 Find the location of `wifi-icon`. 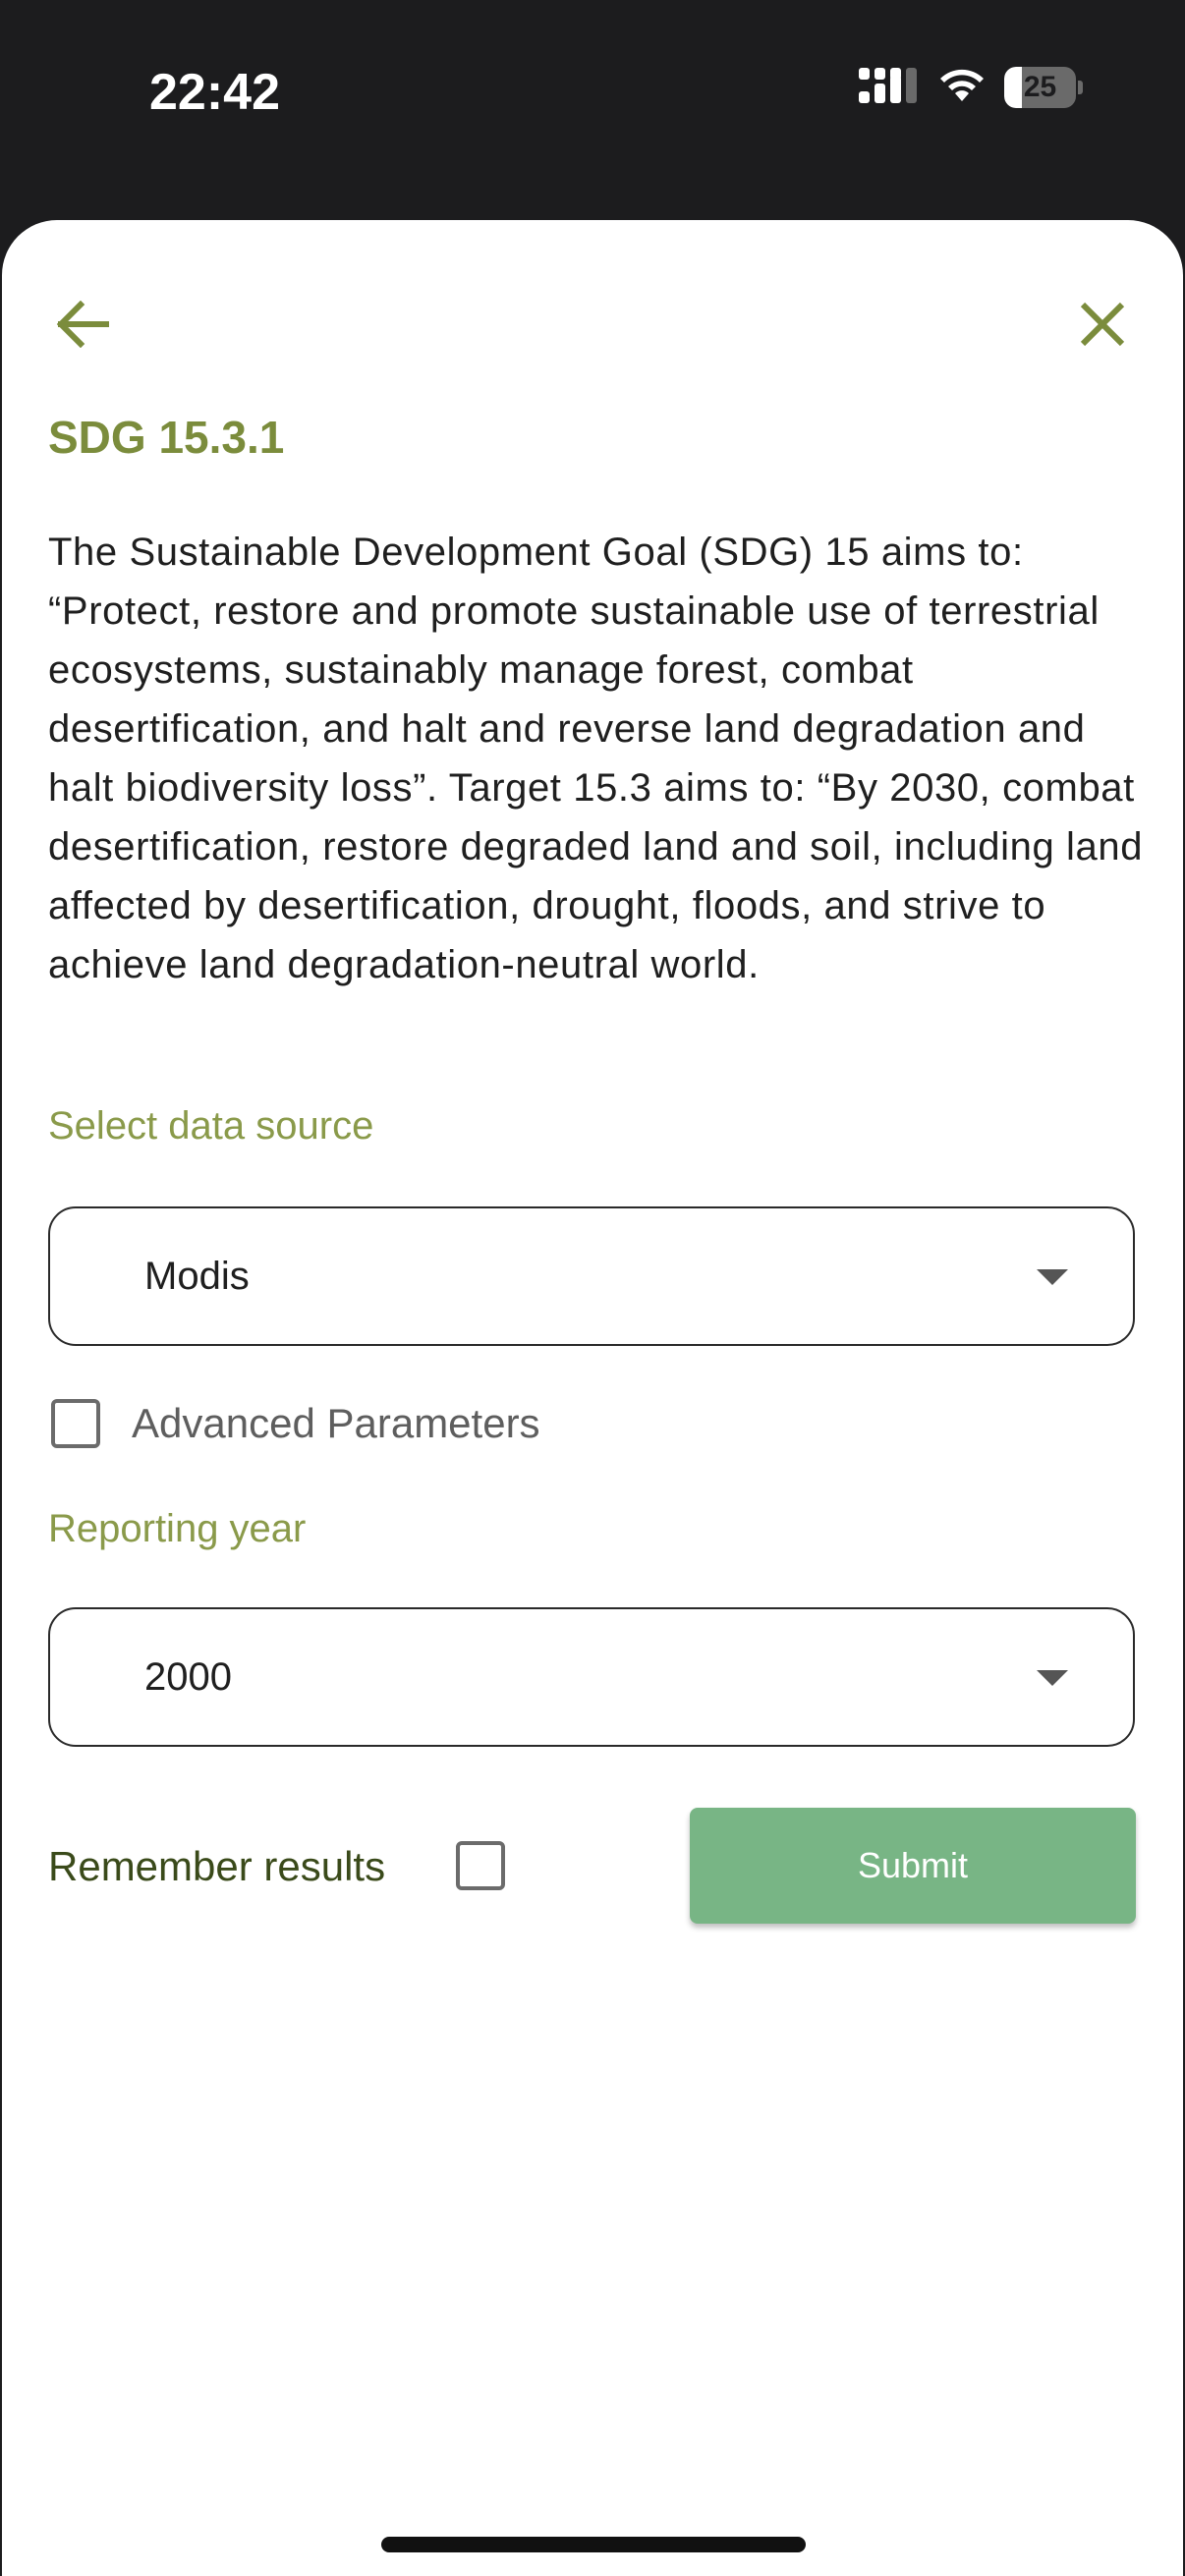

wifi-icon is located at coordinates (962, 88).